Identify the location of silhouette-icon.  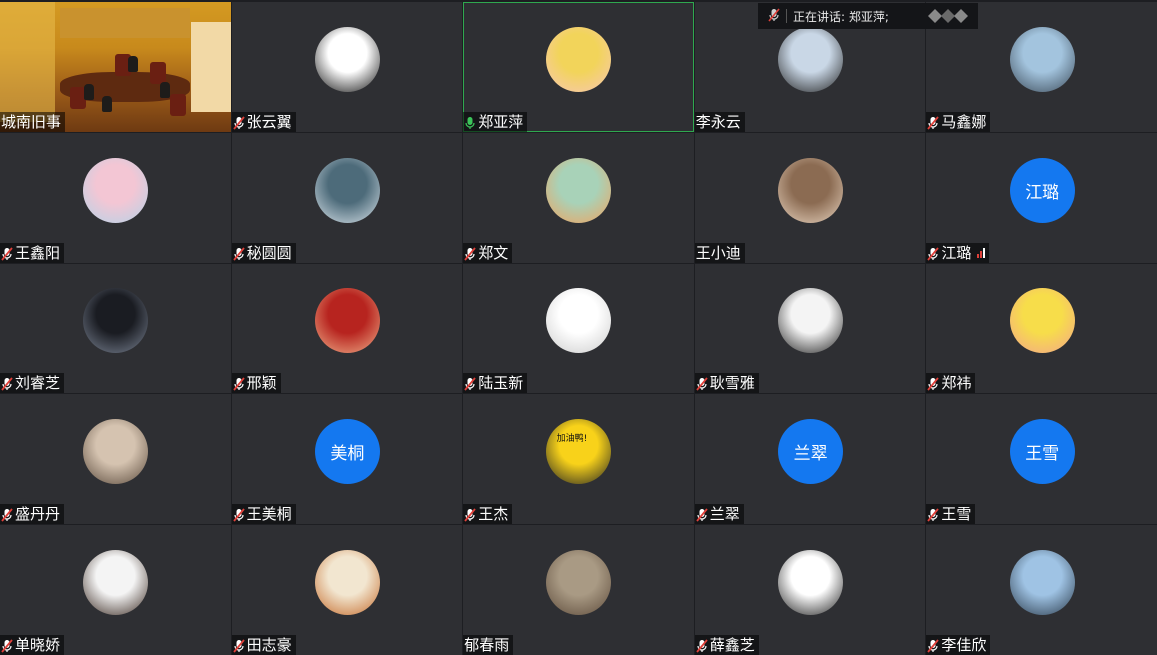
(116, 321).